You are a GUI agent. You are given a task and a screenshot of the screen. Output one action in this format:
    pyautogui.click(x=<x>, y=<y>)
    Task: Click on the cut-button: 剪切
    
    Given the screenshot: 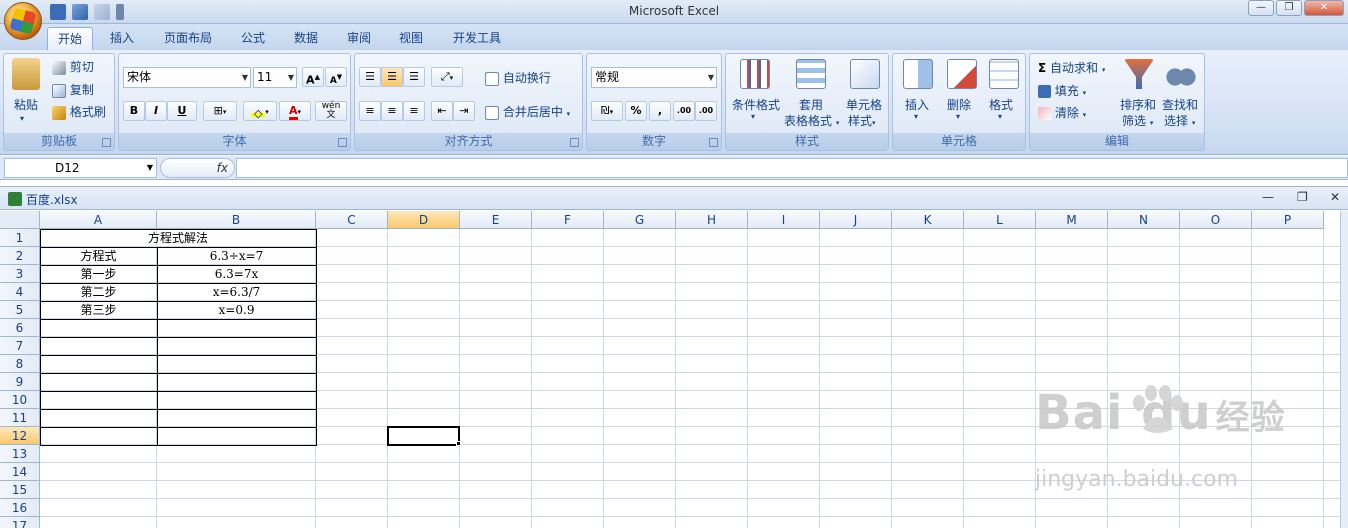 What is the action you would take?
    pyautogui.click(x=73, y=66)
    